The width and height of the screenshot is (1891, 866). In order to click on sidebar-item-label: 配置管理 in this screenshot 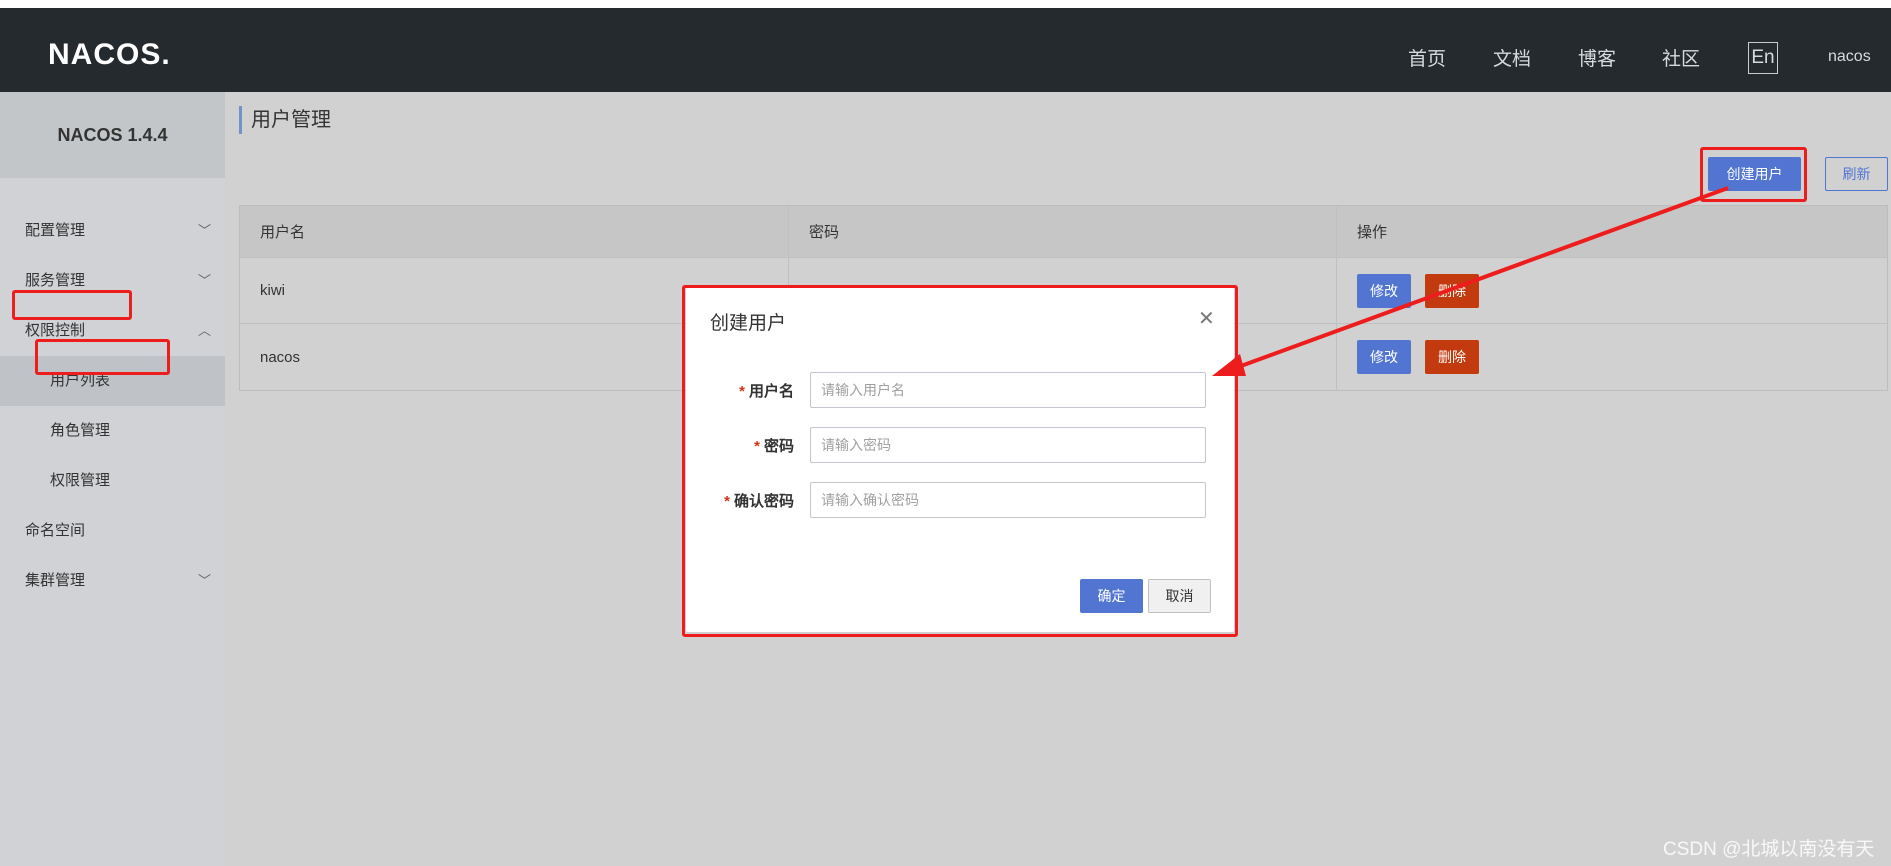, I will do `click(55, 230)`.